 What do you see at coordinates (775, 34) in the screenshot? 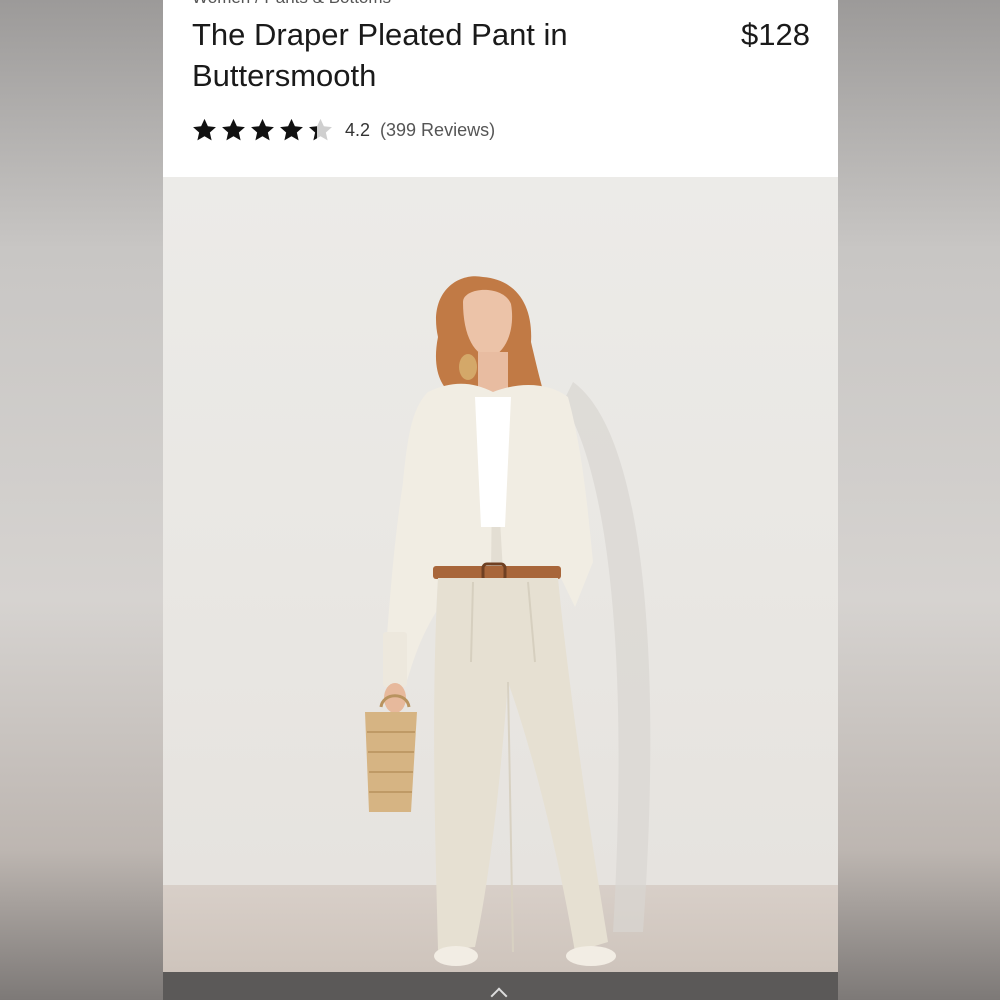
I see `product-price: $128` at bounding box center [775, 34].